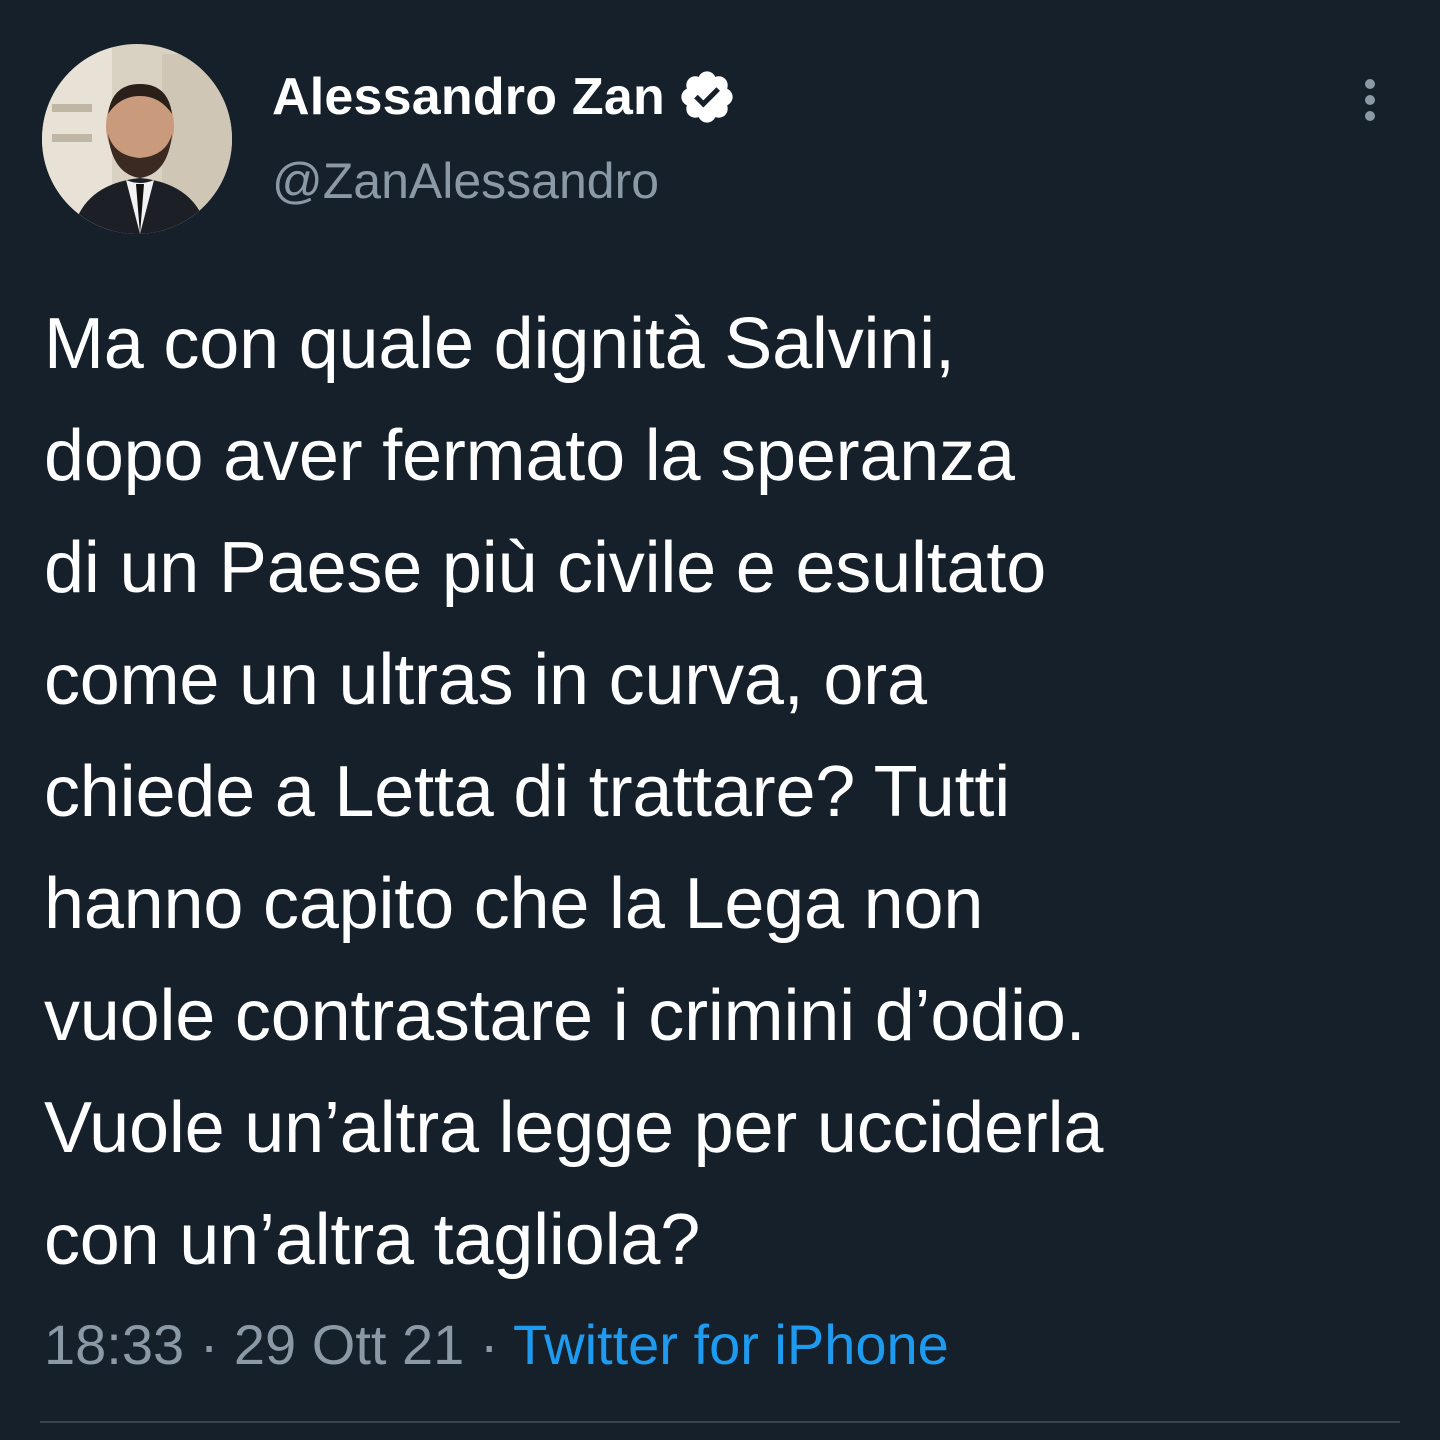 The height and width of the screenshot is (1440, 1440). Describe the element at coordinates (720, 1422) in the screenshot. I see `divider` at that location.